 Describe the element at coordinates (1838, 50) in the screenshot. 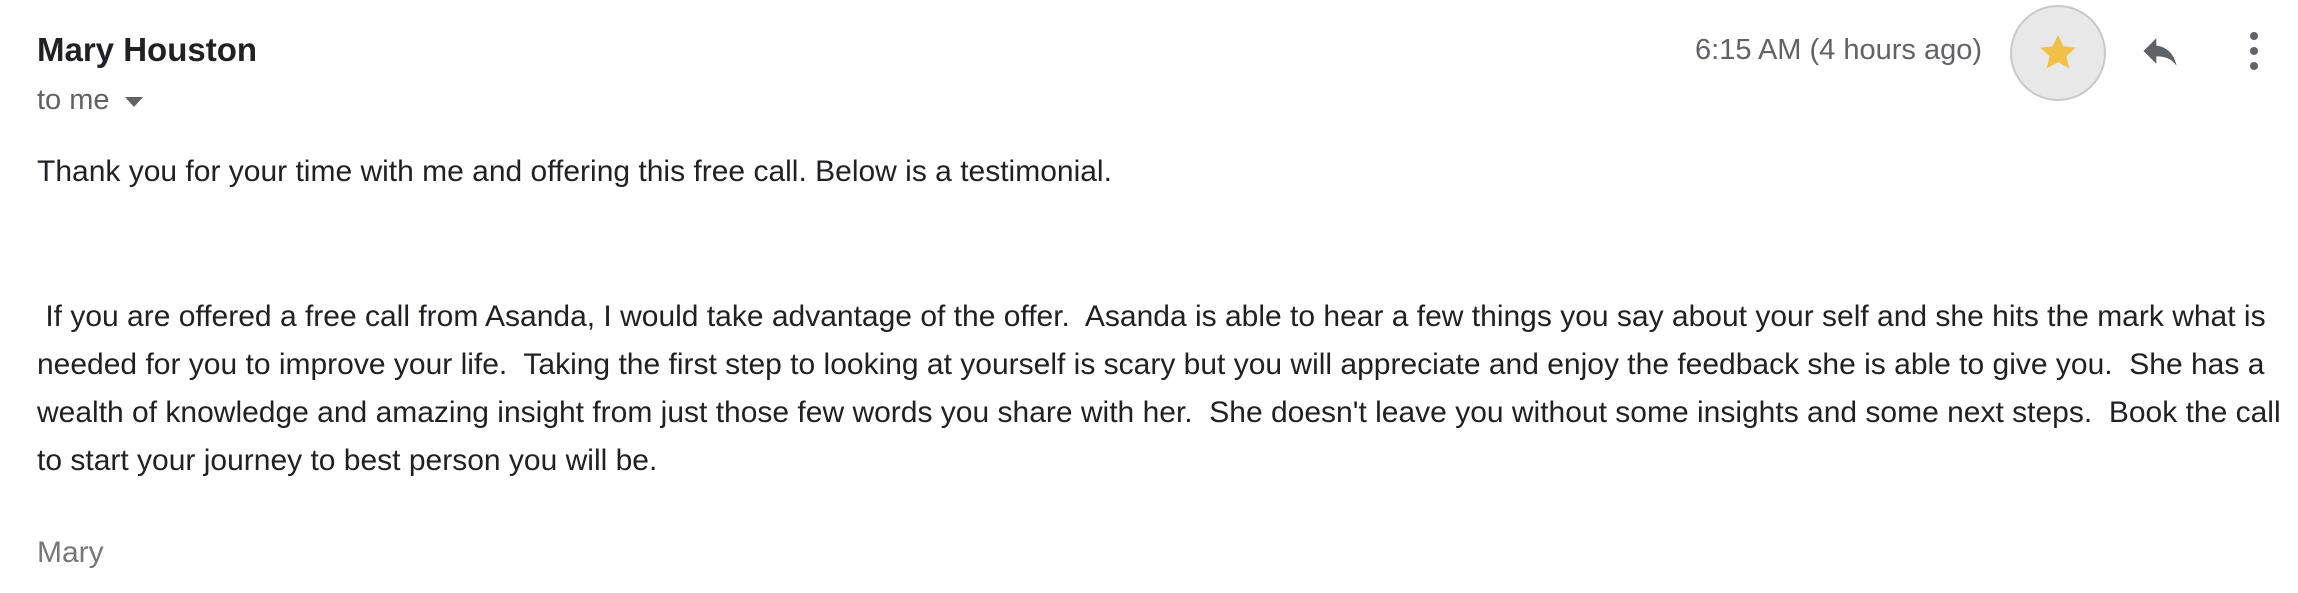

I see `timestamp: 6:15 AM (4 hours ago)` at that location.